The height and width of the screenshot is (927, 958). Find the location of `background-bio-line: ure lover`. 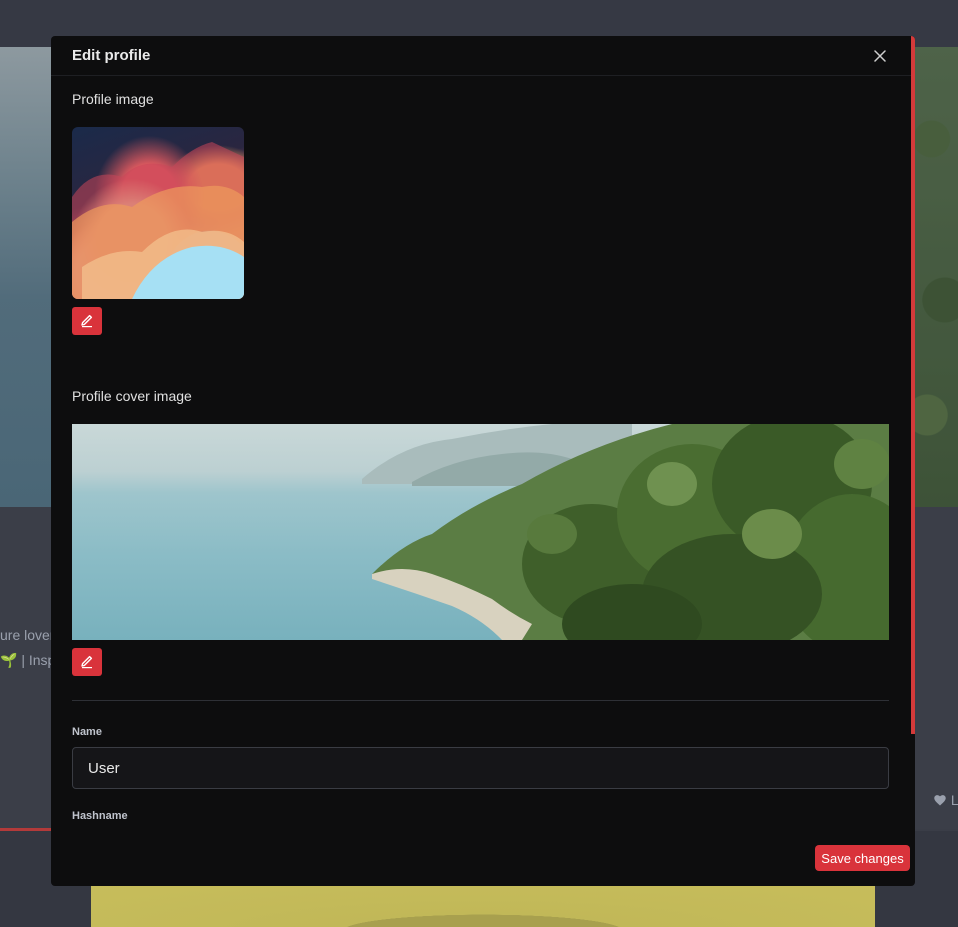

background-bio-line: ure lover is located at coordinates (27, 635).